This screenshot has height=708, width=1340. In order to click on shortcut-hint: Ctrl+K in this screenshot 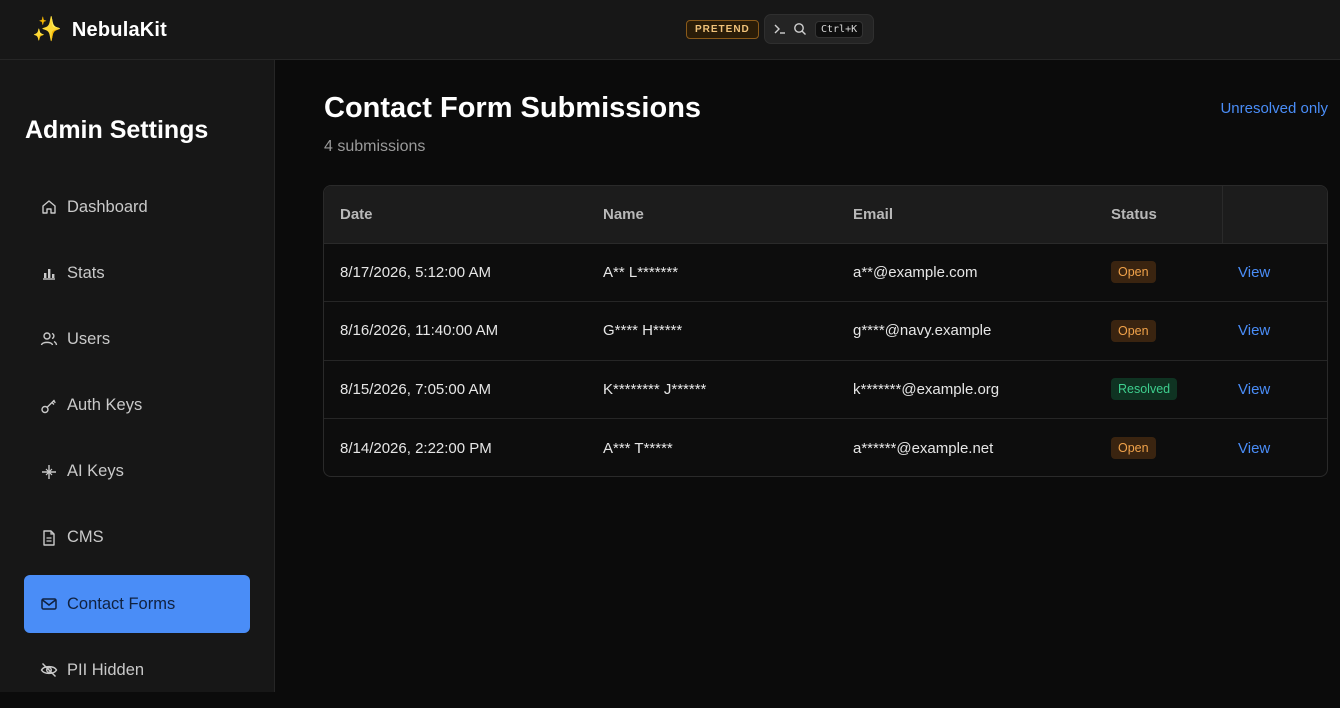, I will do `click(839, 29)`.